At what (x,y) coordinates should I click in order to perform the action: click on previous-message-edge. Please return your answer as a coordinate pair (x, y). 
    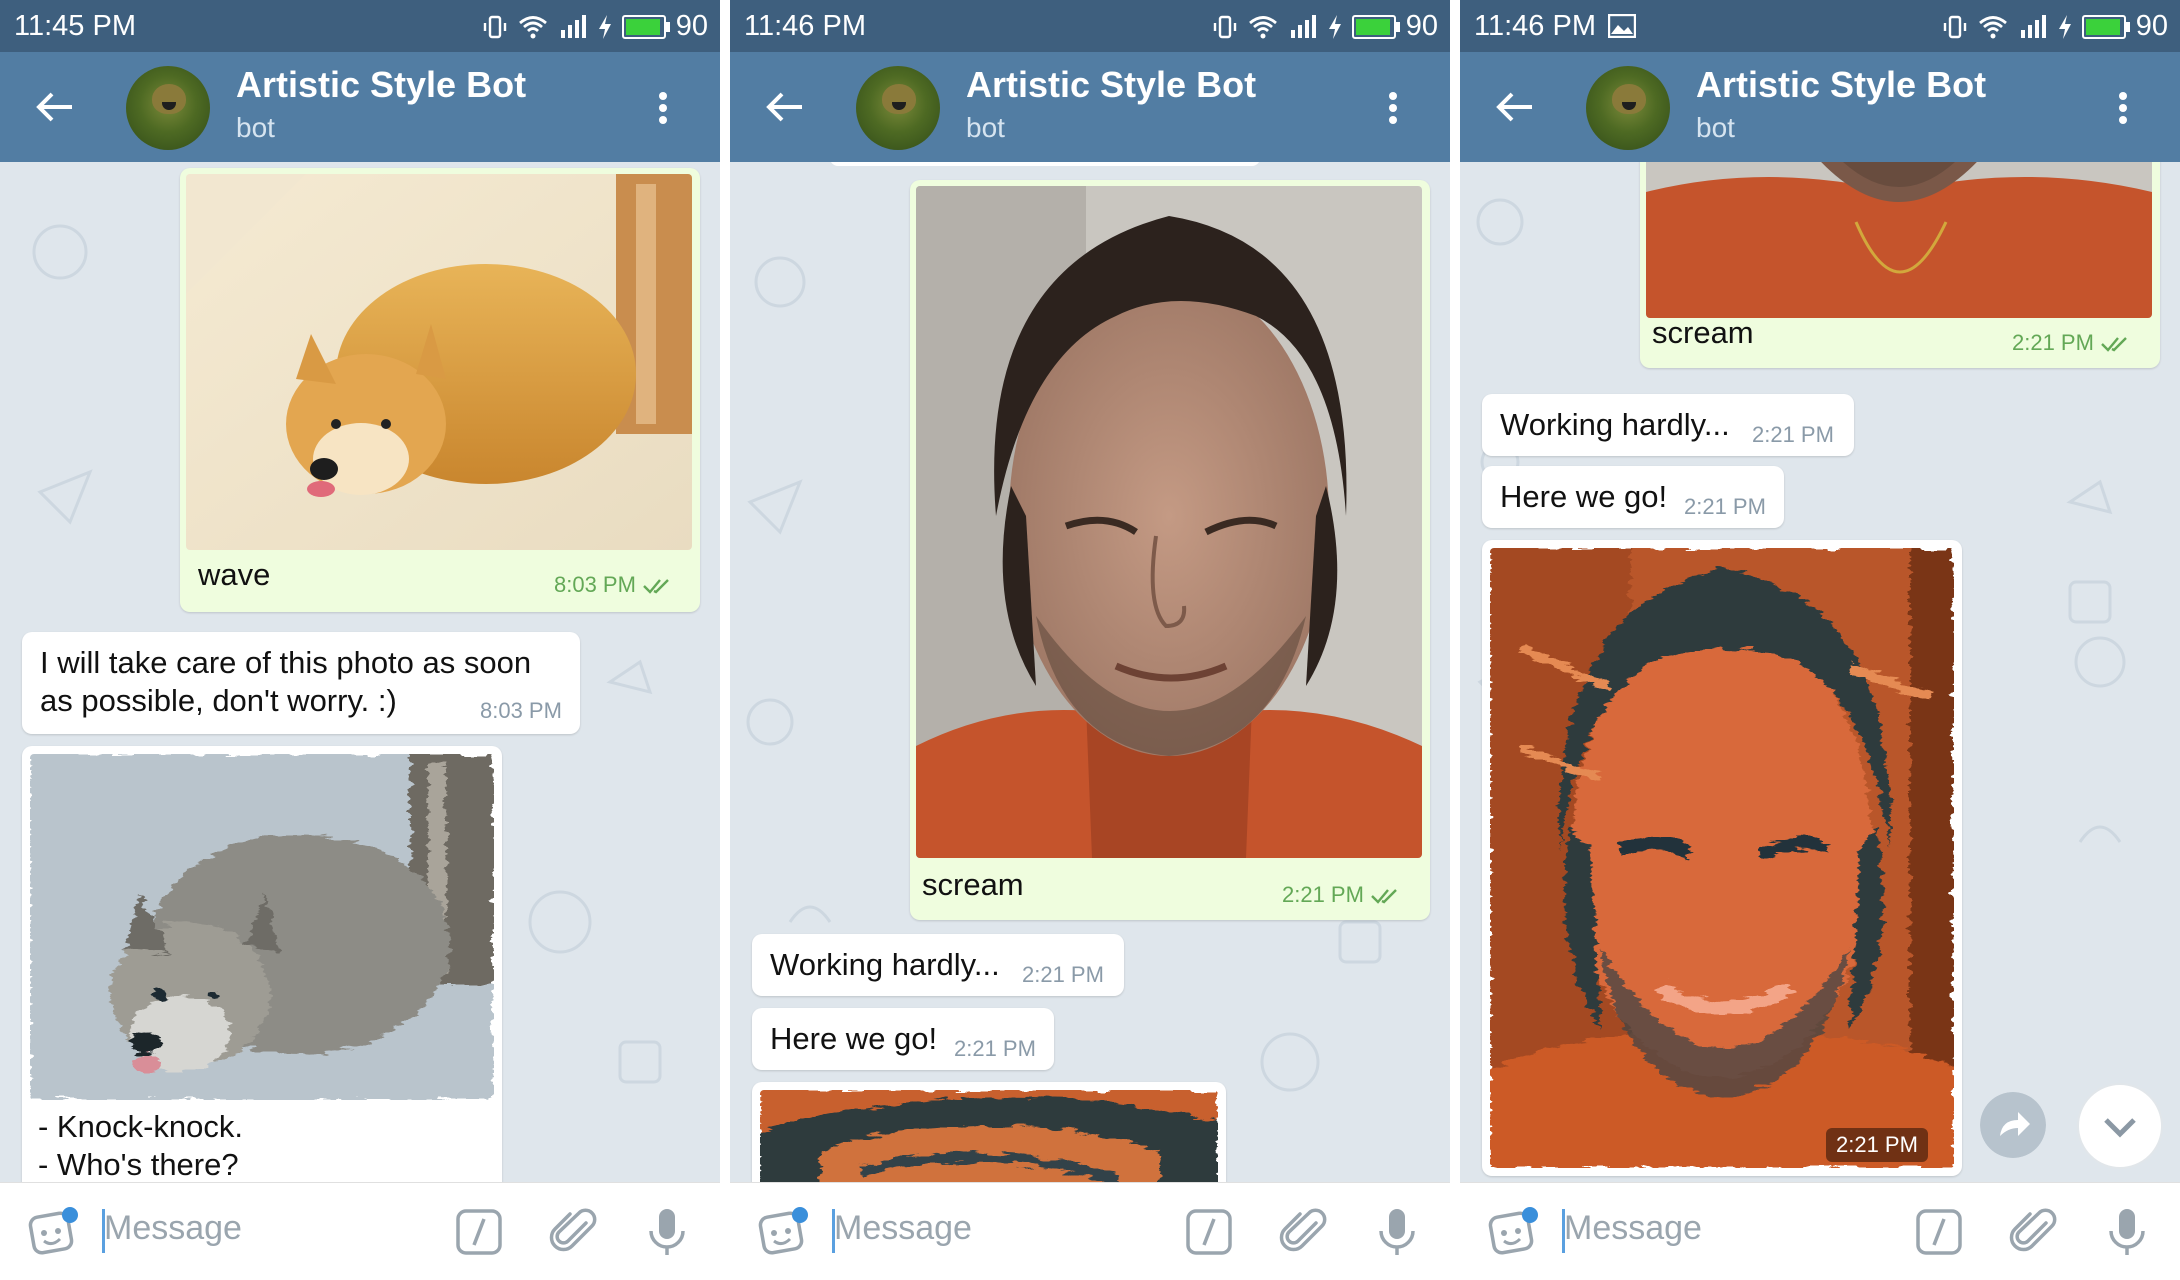
    Looking at the image, I should click on (1045, 164).